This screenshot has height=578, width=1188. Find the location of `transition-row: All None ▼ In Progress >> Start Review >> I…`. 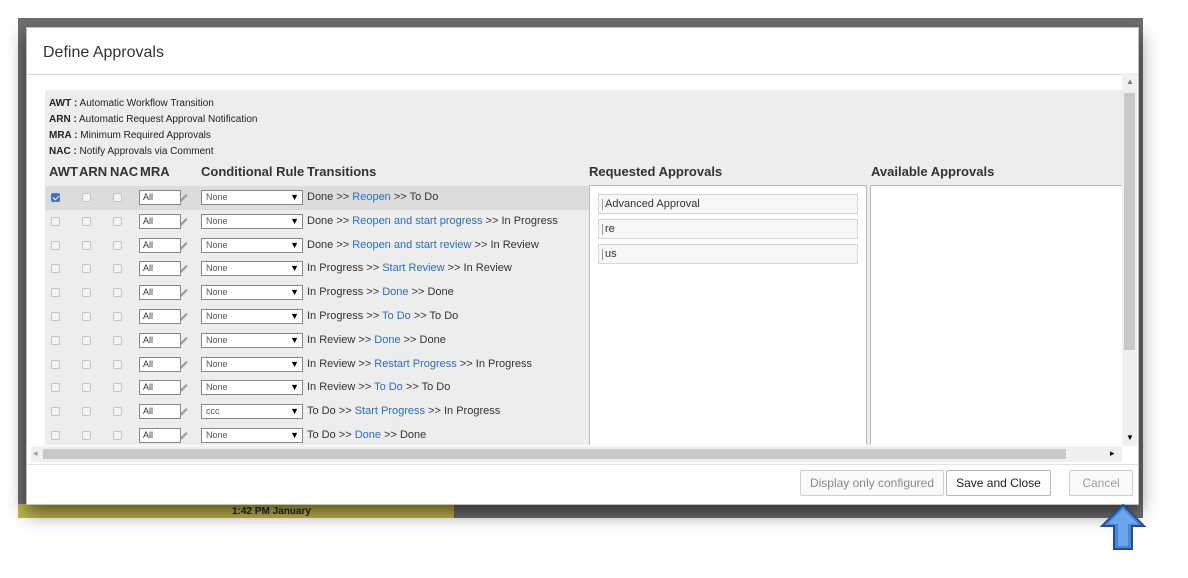

transition-row: All None ▼ In Progress >> Start Review >> I… is located at coordinates (320, 269).